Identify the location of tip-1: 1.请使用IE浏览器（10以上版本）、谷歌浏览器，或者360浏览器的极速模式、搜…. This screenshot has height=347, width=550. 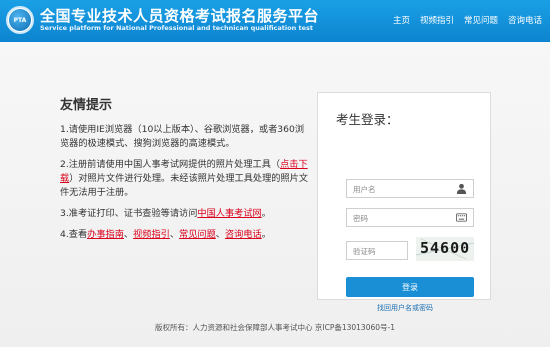
(182, 136).